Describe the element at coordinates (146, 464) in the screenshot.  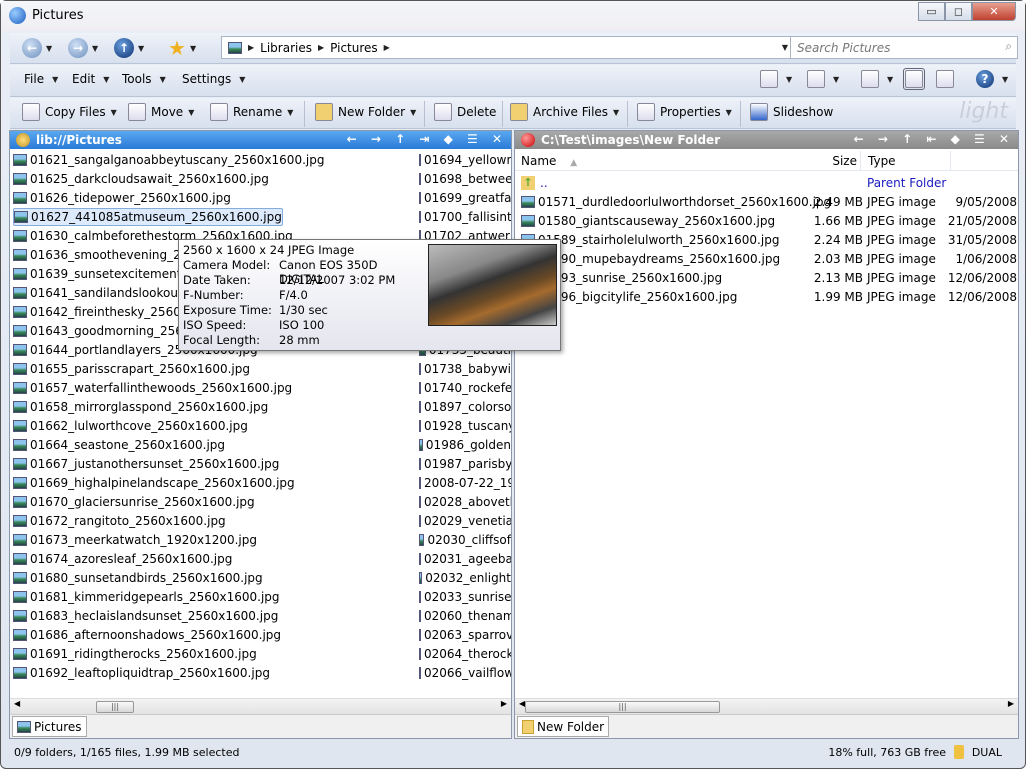
I see `file-list-item: 01667_justanothersunset_2560x1600.jpg` at that location.